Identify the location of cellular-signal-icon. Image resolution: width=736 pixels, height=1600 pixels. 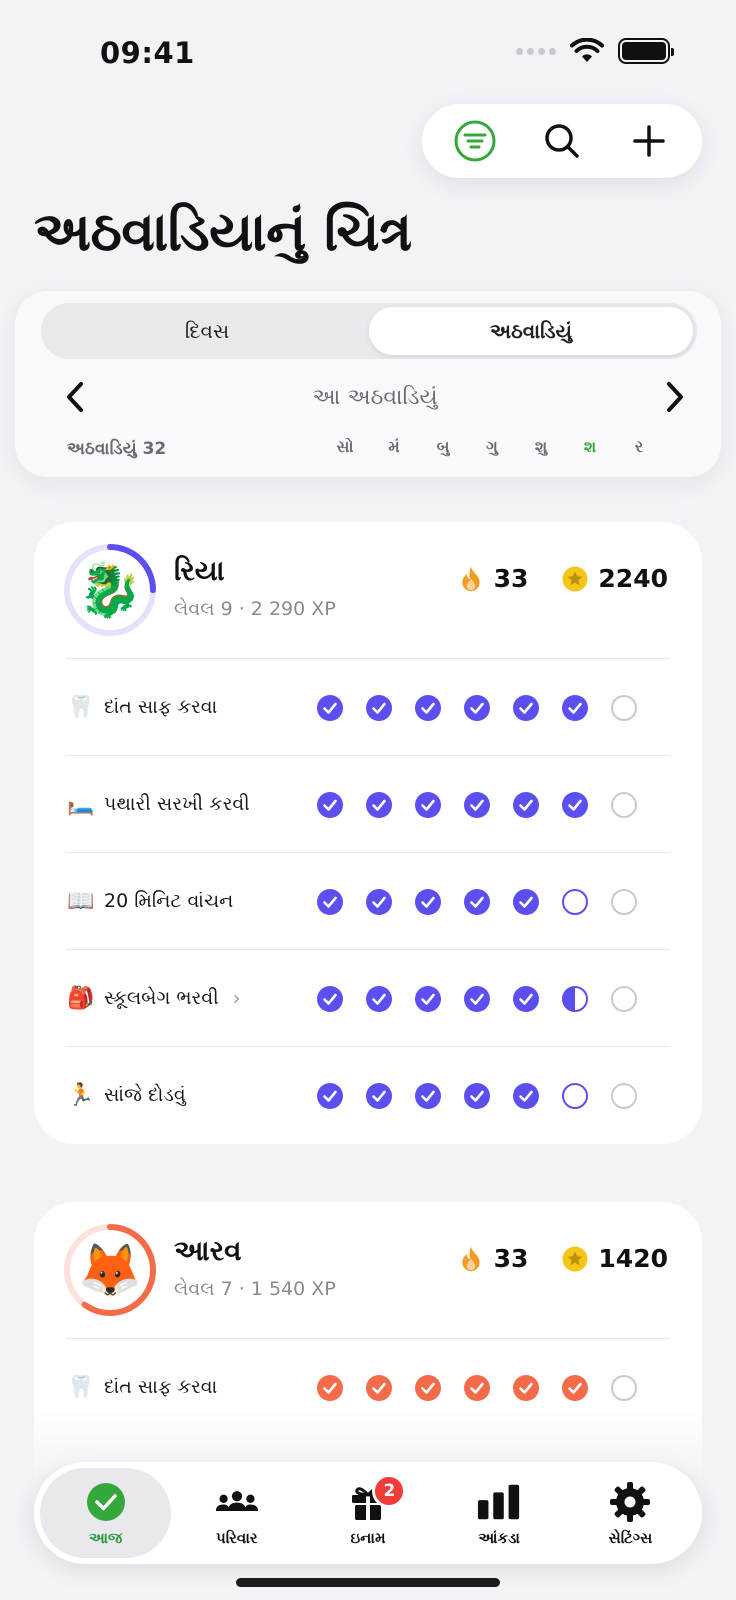
(536, 51).